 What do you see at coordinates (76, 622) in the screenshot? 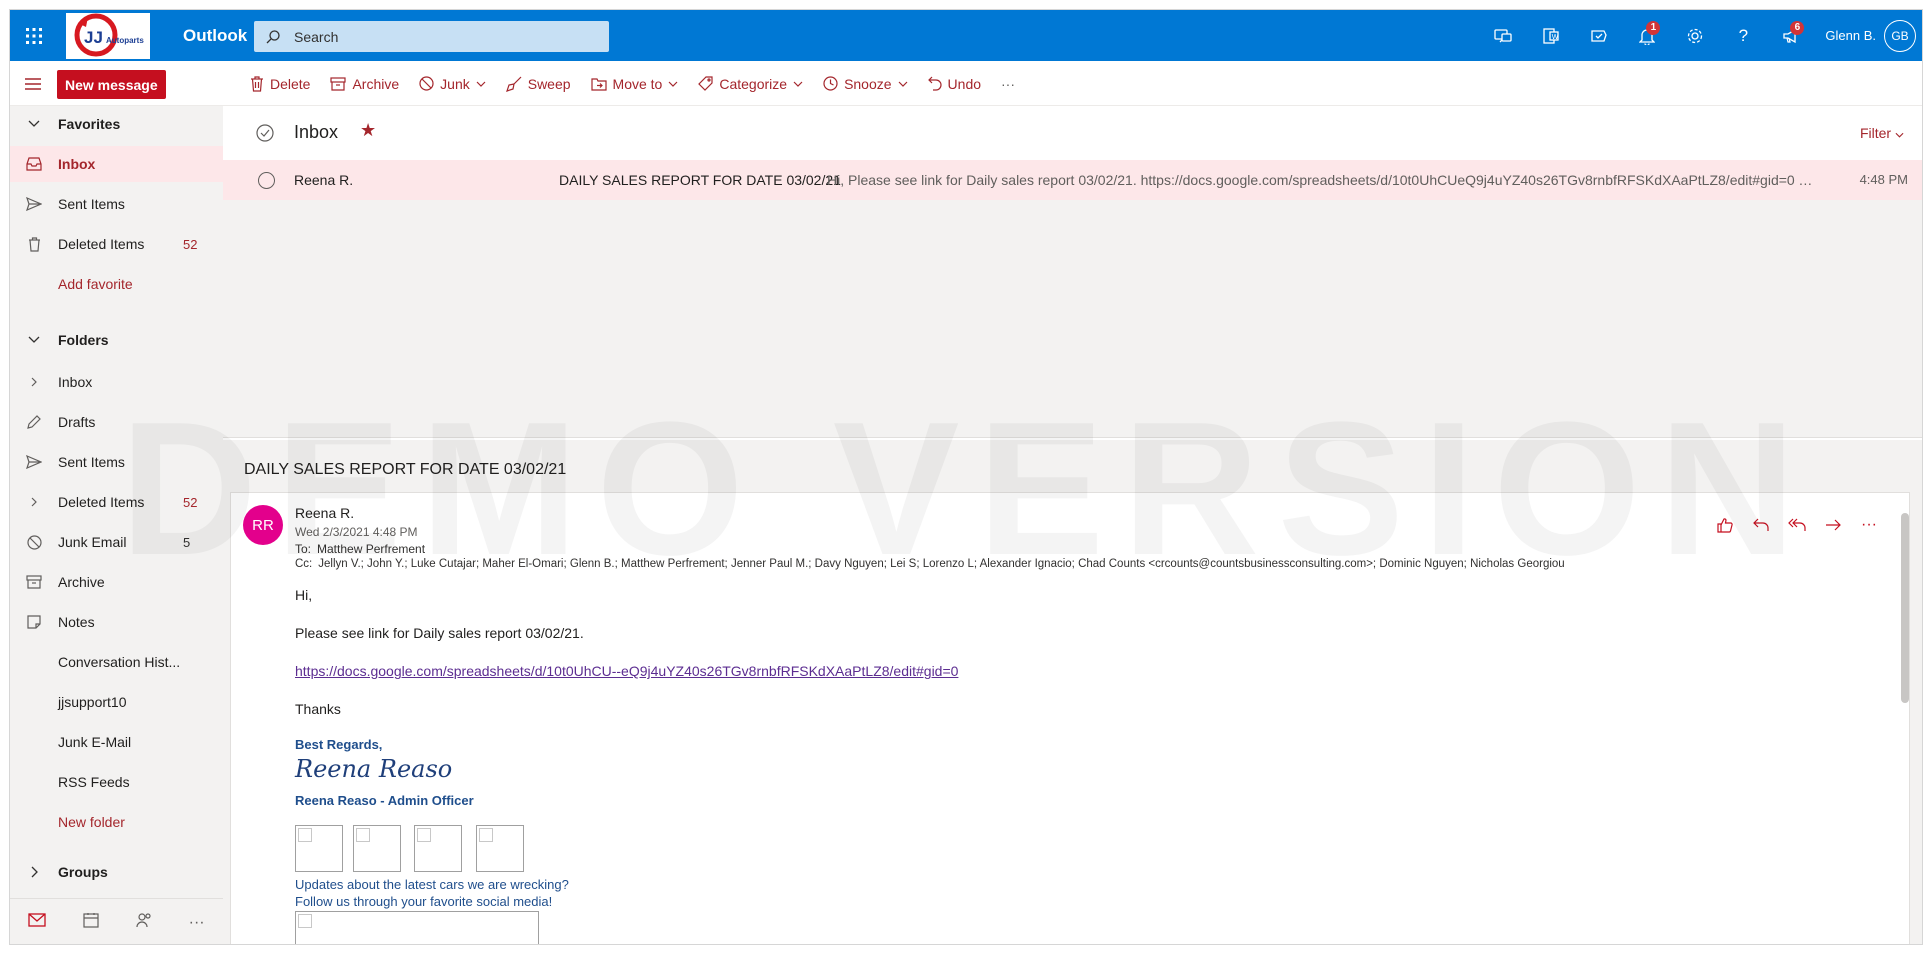
I see `sidebar-item-label: Notes` at bounding box center [76, 622].